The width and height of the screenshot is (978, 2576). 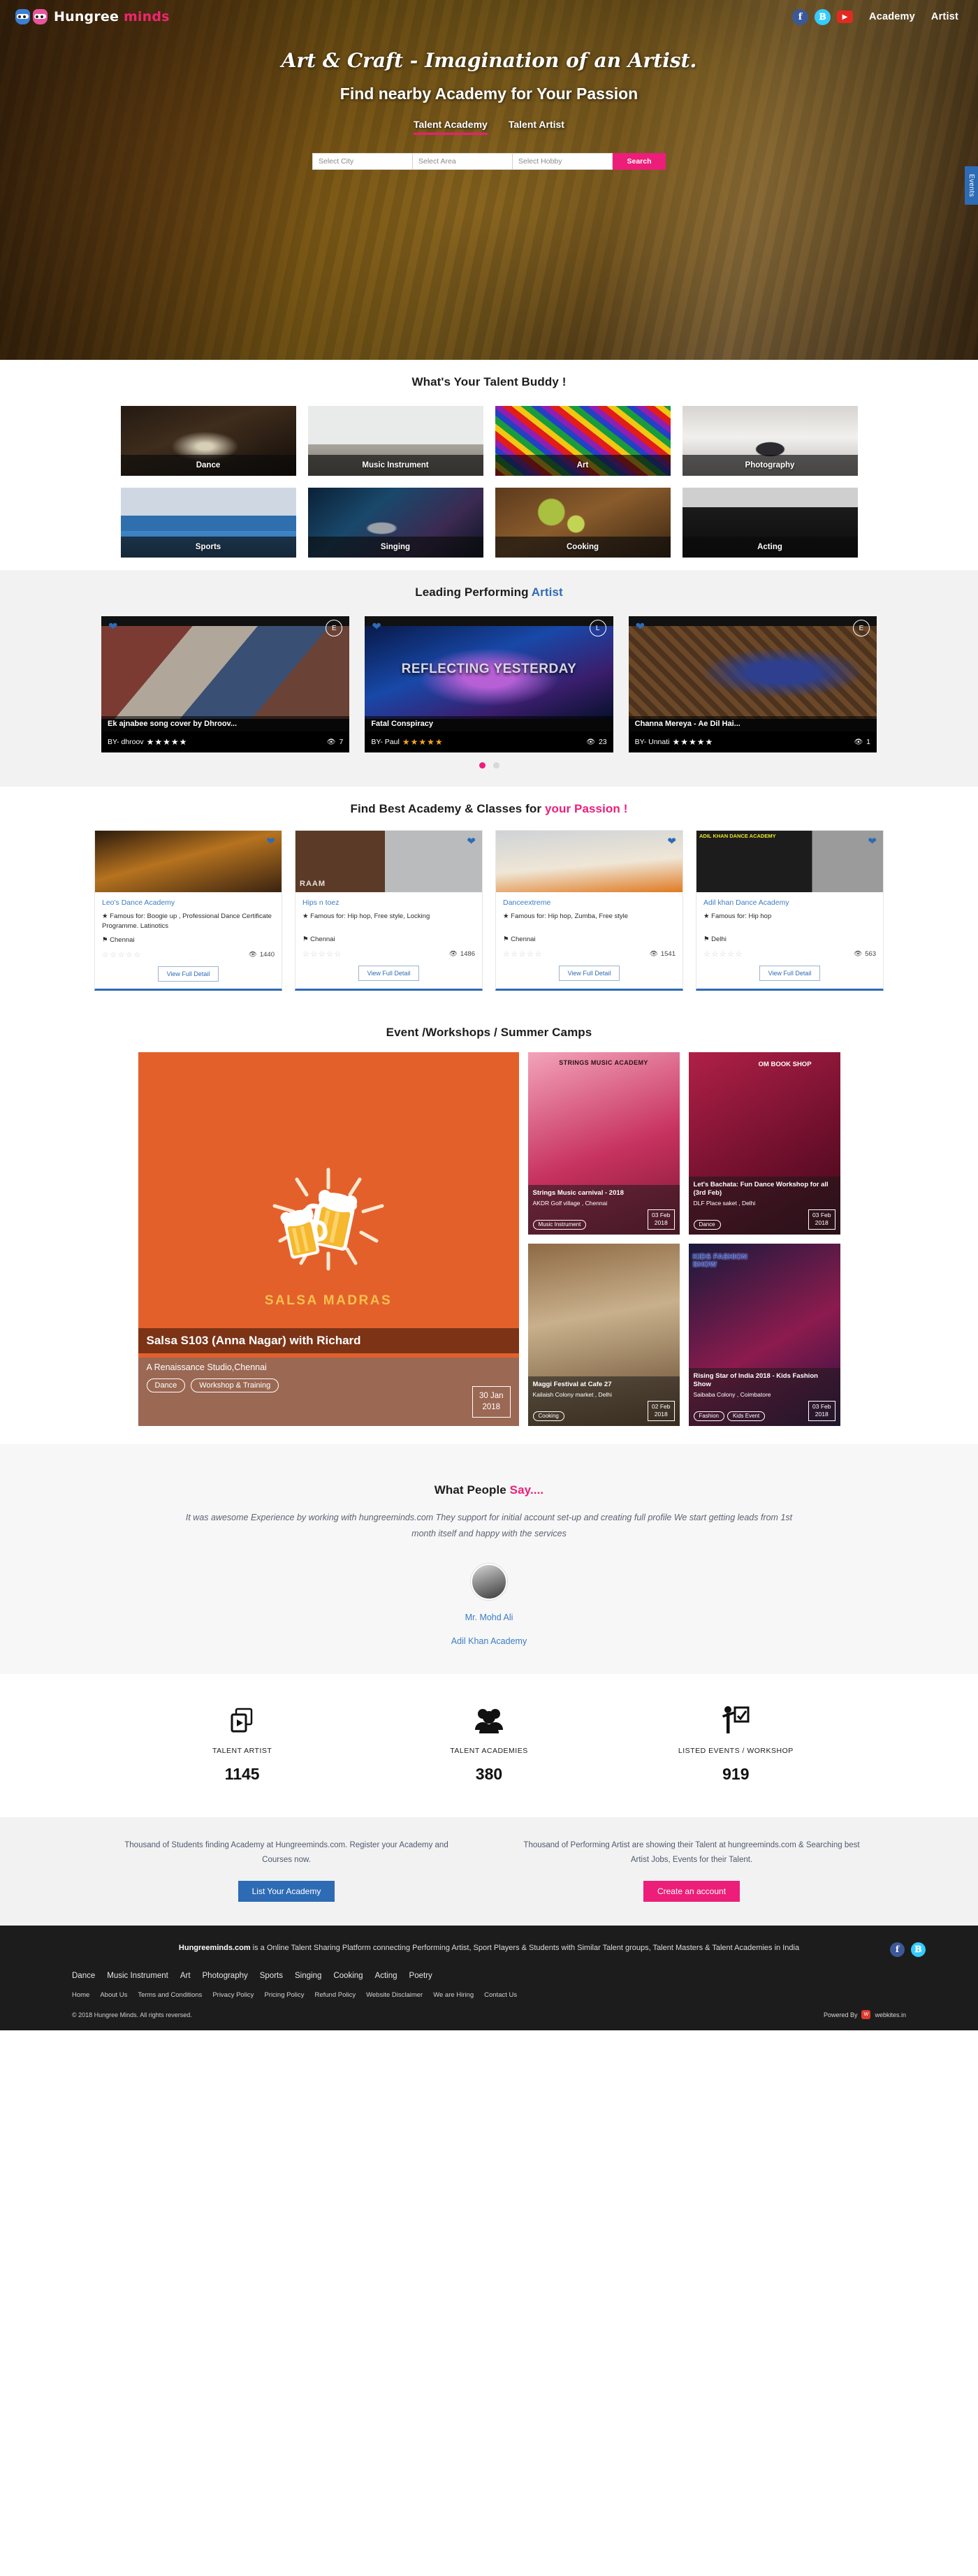 What do you see at coordinates (308, 1976) in the screenshot?
I see `footer-category-singing: Singing` at bounding box center [308, 1976].